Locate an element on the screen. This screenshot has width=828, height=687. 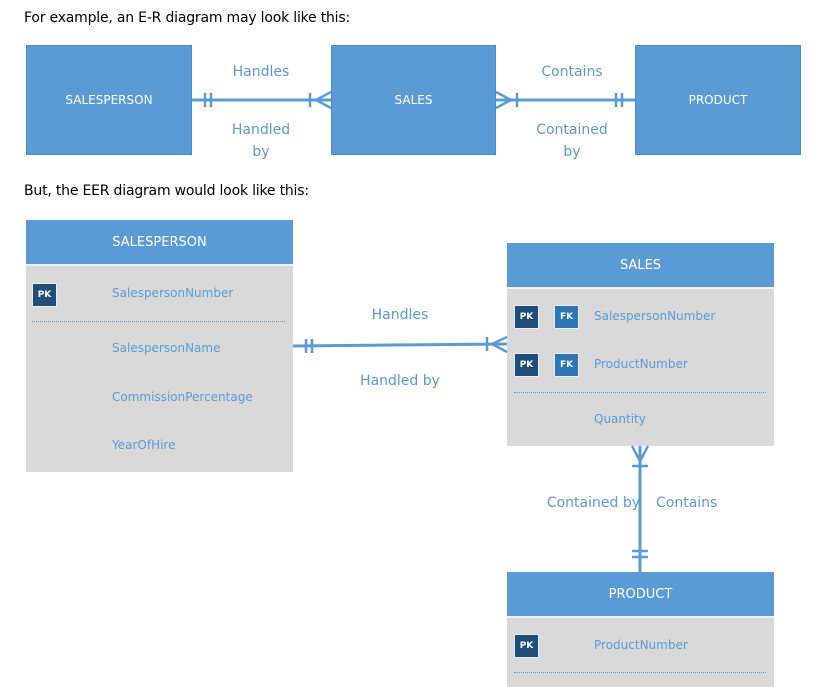
er-contained-by-label-line1: Contained is located at coordinates (572, 130).